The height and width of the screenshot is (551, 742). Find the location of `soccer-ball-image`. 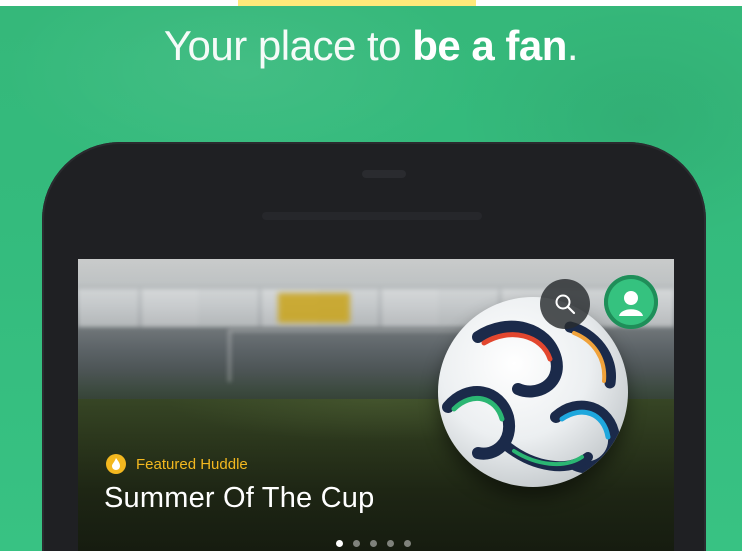

soccer-ball-image is located at coordinates (533, 392).